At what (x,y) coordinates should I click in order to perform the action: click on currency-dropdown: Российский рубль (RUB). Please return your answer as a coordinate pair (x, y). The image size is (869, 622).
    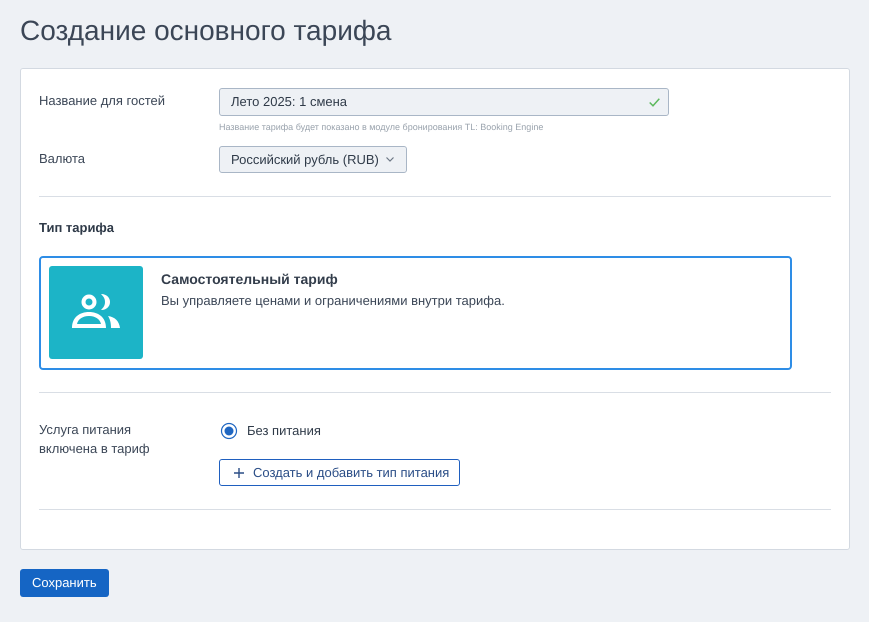
    Looking at the image, I should click on (313, 159).